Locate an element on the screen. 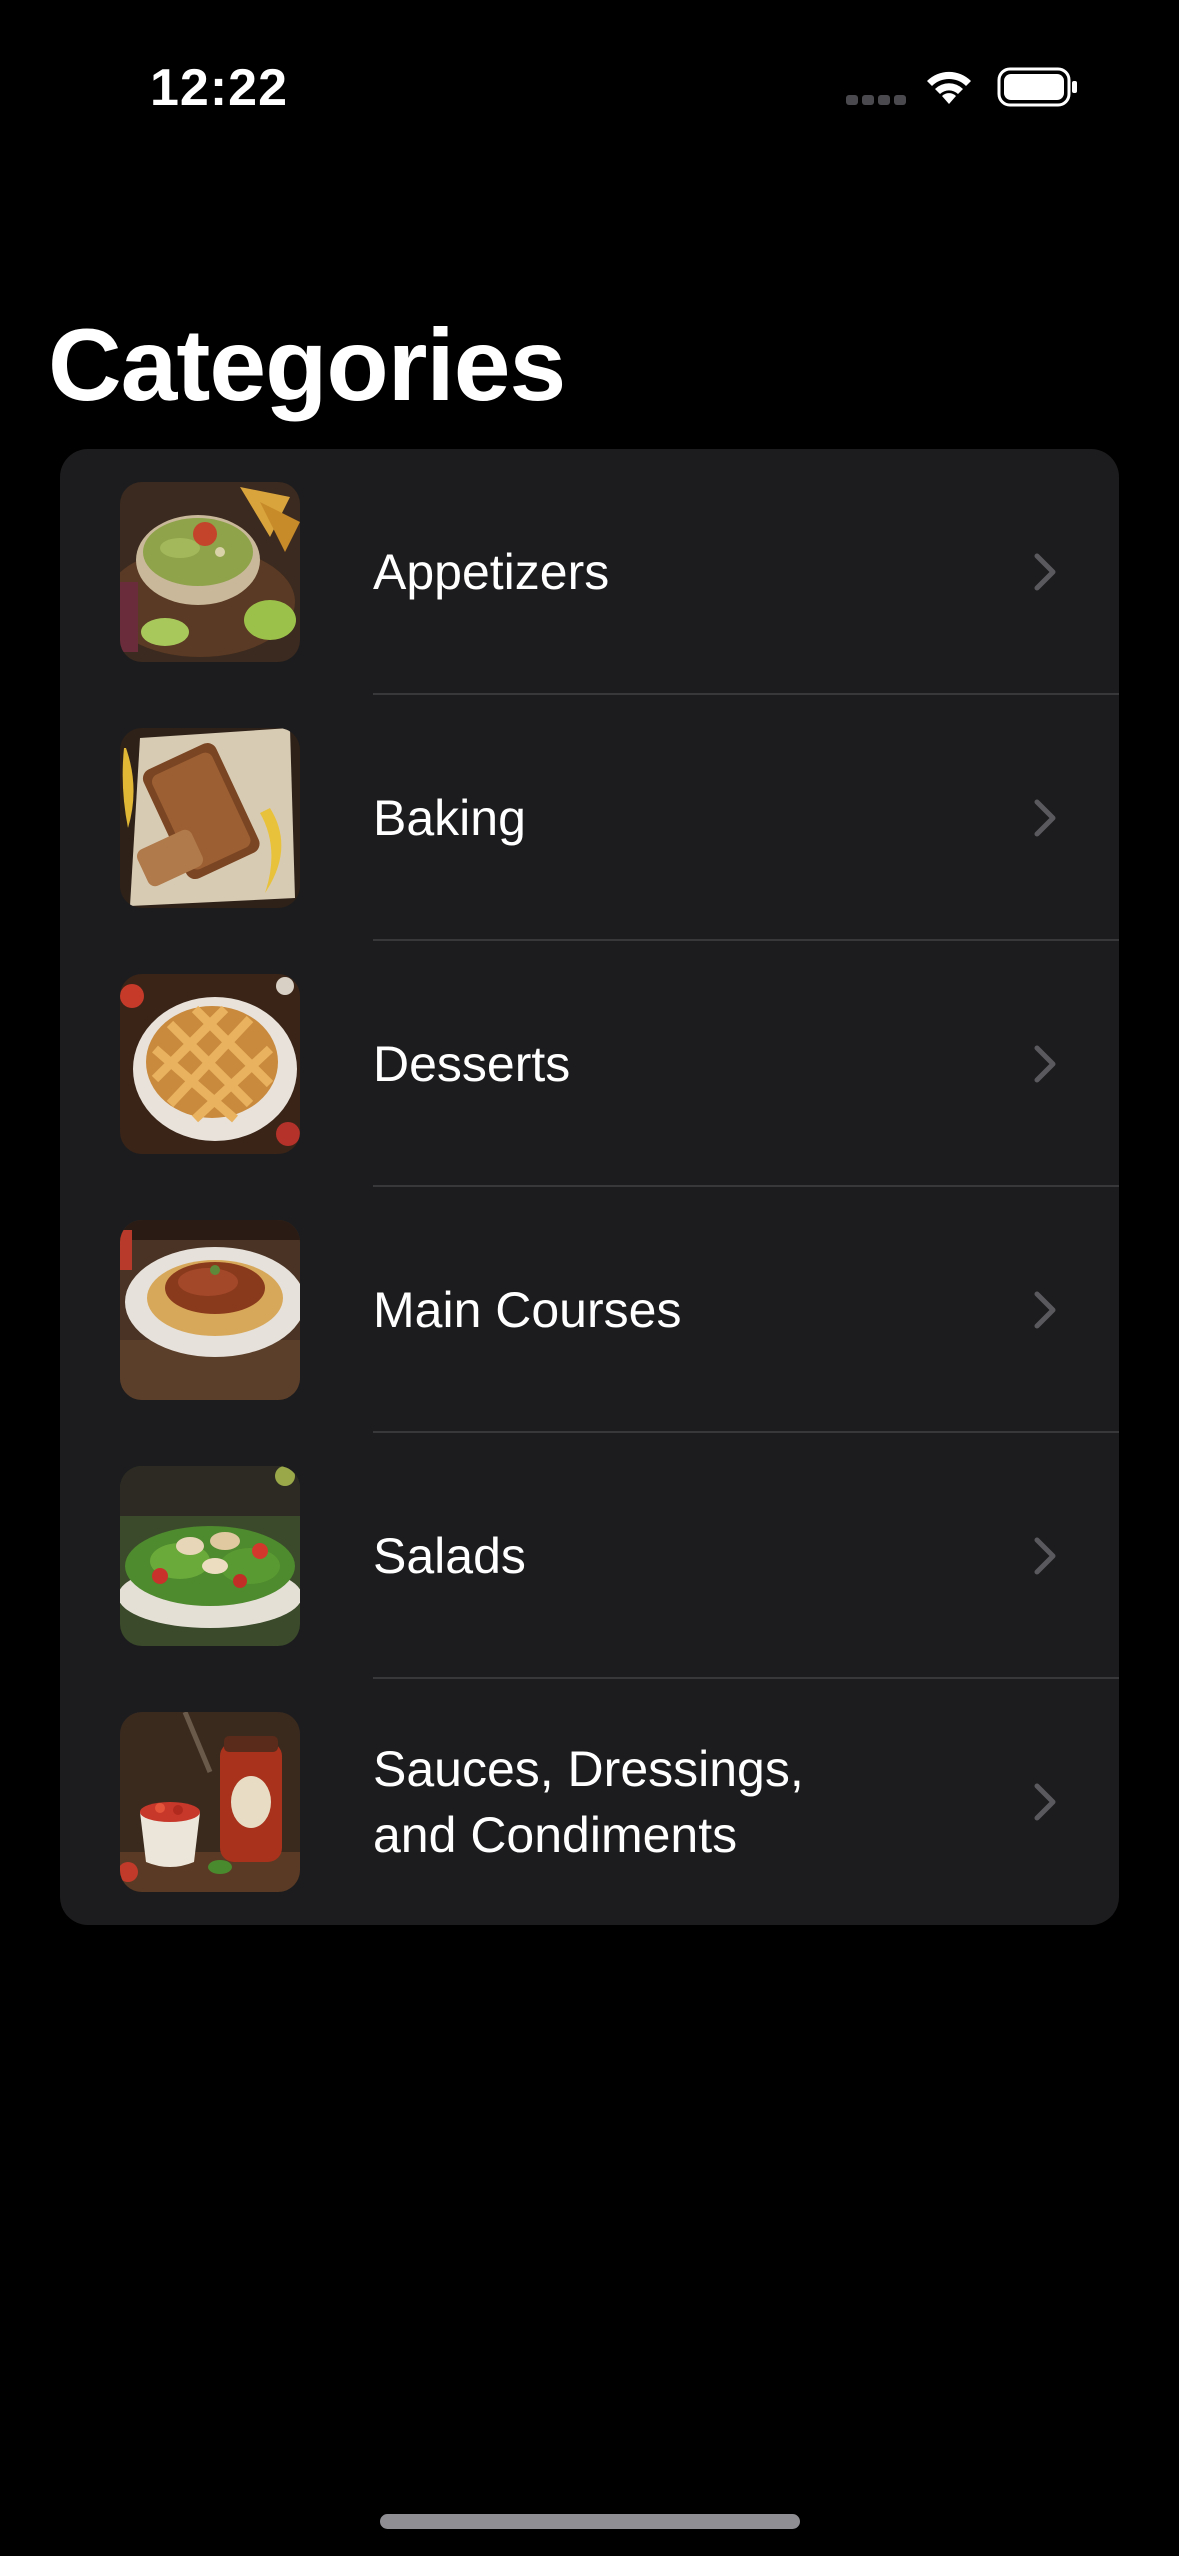 The width and height of the screenshot is (1179, 2556). guacamole-bowl-photo is located at coordinates (210, 572).